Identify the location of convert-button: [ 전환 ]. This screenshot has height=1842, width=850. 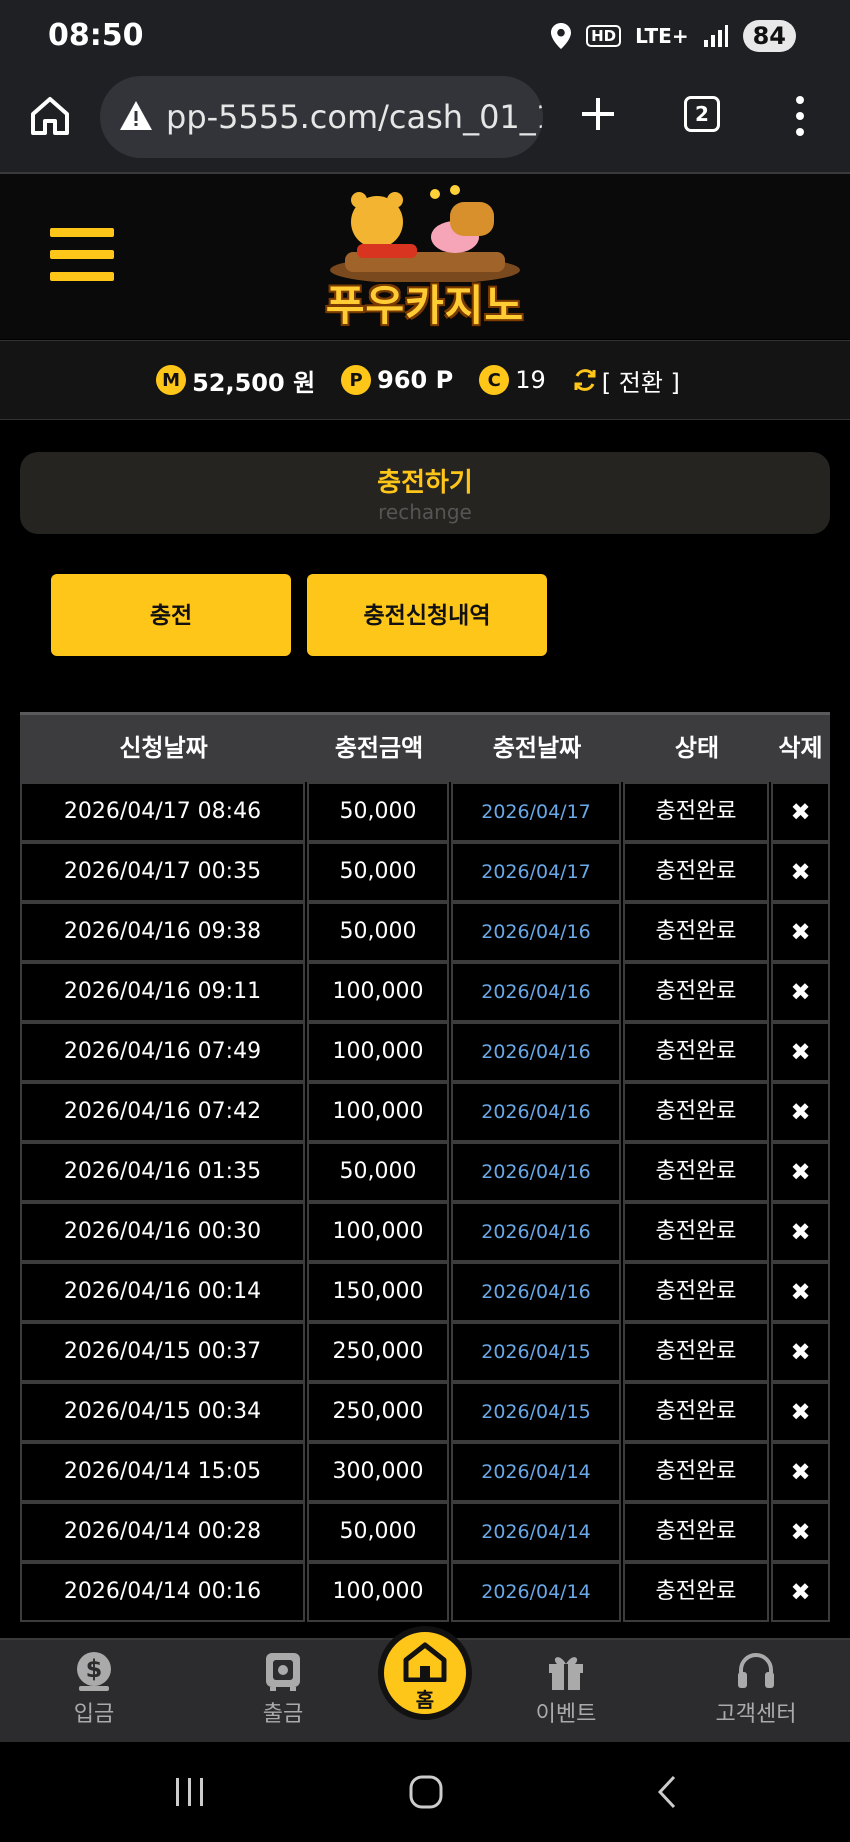
(626, 380).